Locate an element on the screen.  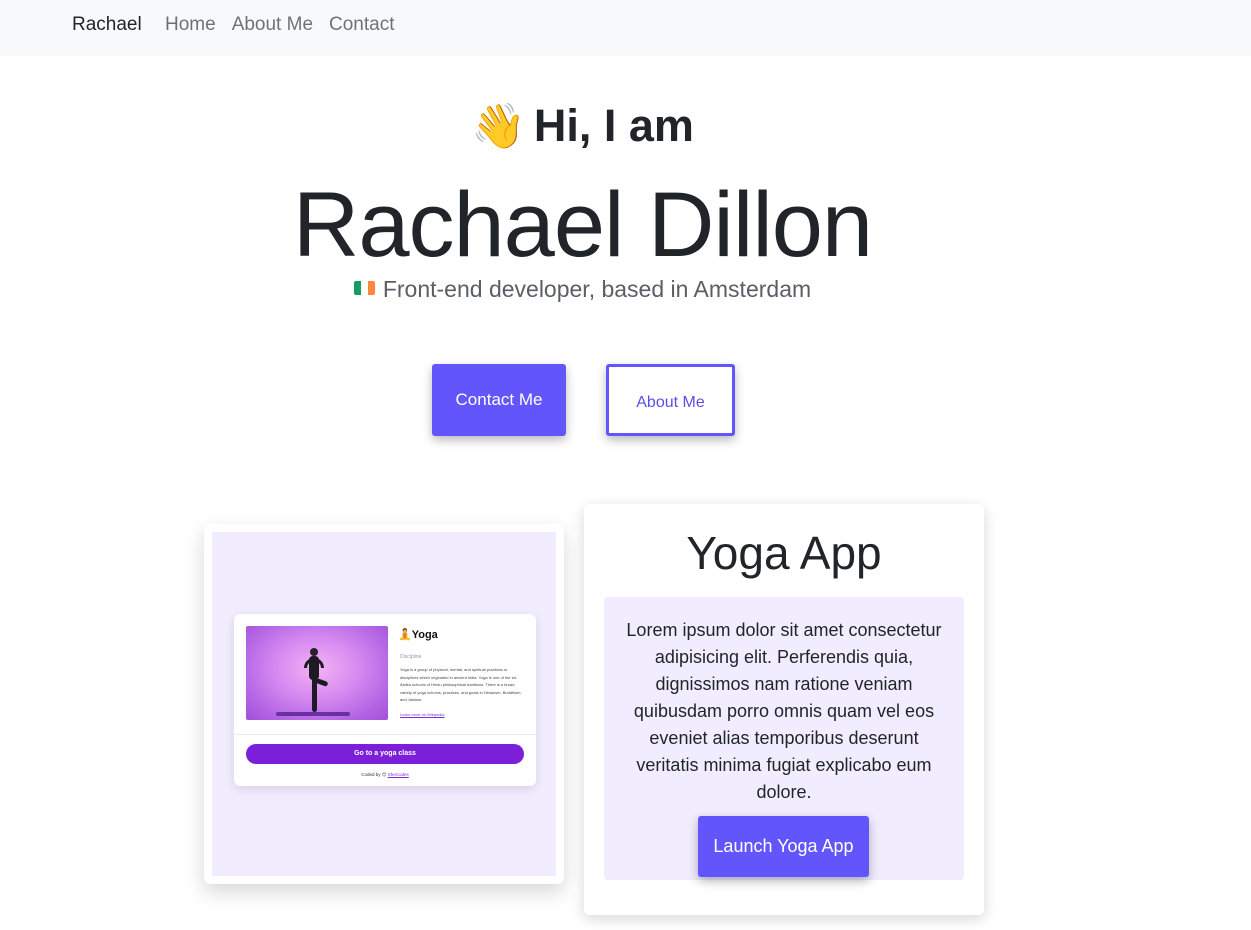
meditation-icon: 🧘 is located at coordinates (405, 635).